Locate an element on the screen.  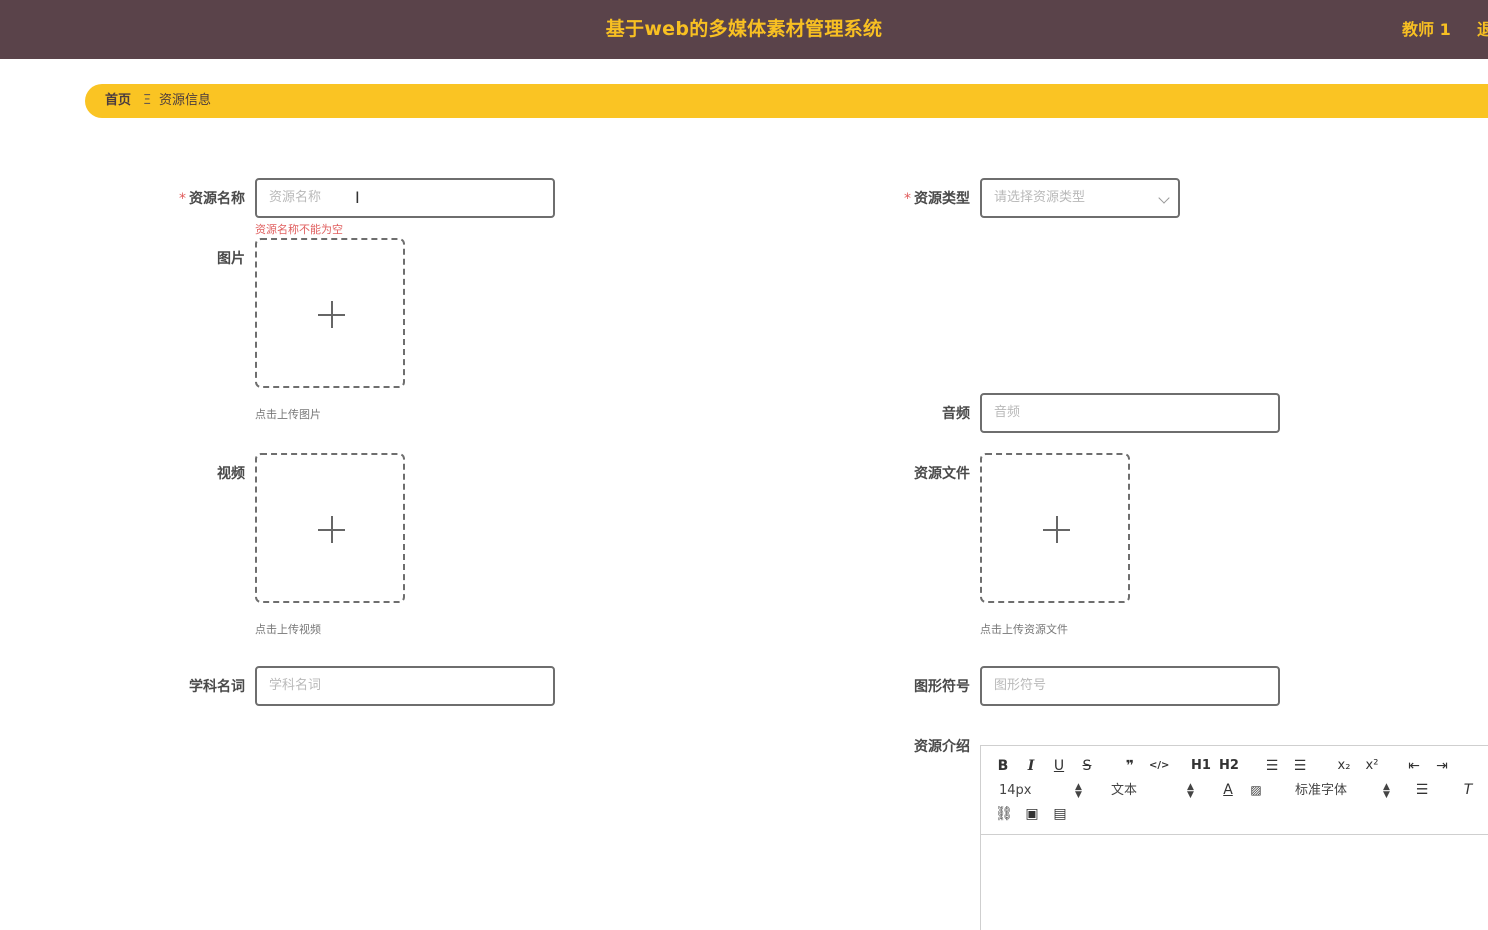
italic-icon: I is located at coordinates (1031, 766).